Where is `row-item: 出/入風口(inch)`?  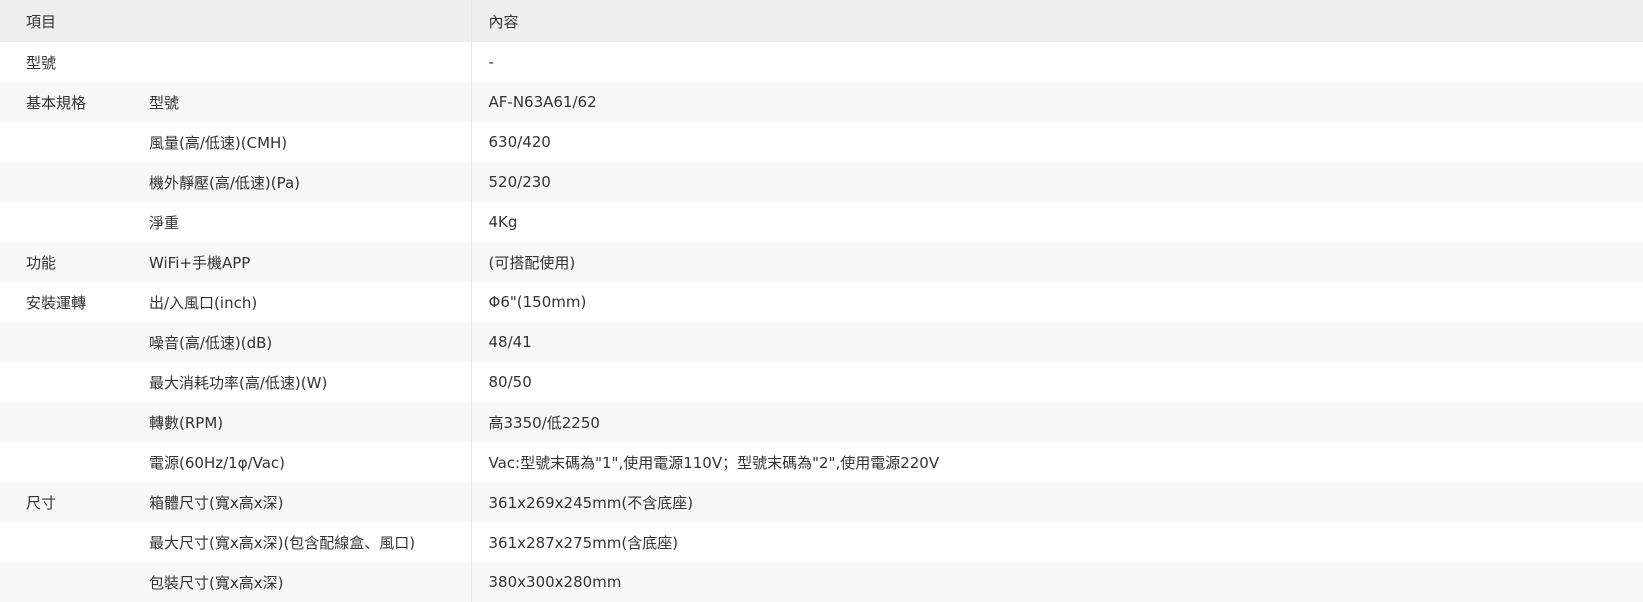
row-item: 出/入風口(inch) is located at coordinates (203, 302).